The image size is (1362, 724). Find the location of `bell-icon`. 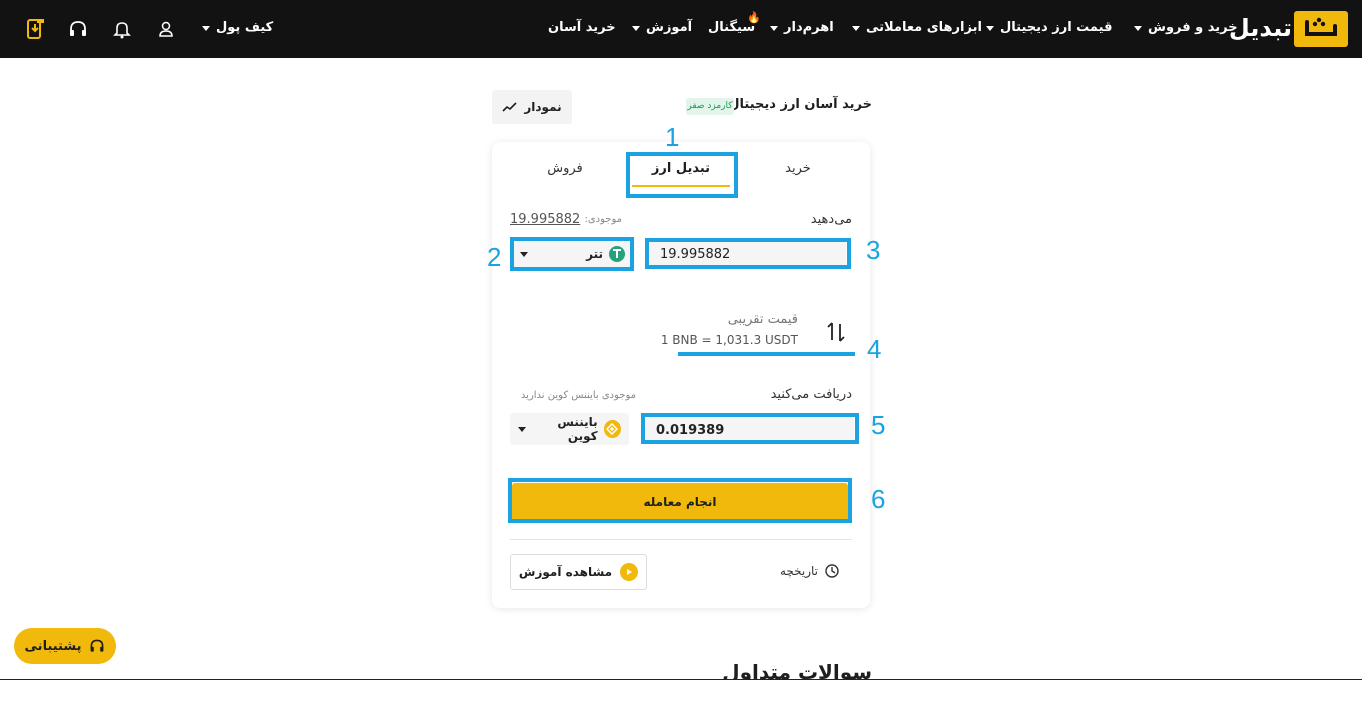

bell-icon is located at coordinates (122, 29).